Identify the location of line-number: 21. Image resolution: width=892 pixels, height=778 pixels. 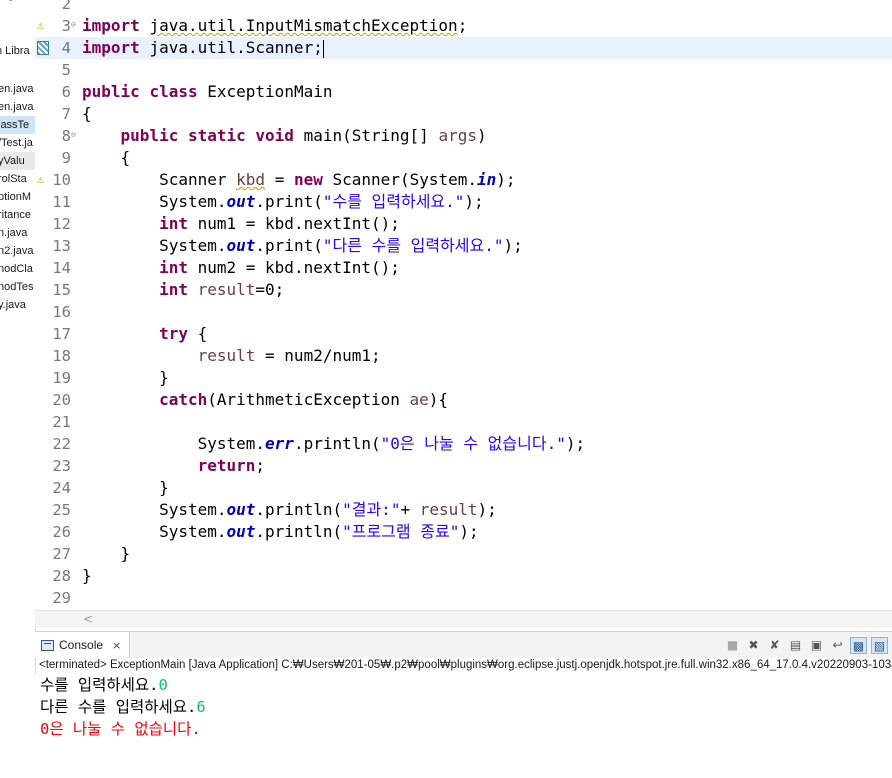
(61, 422).